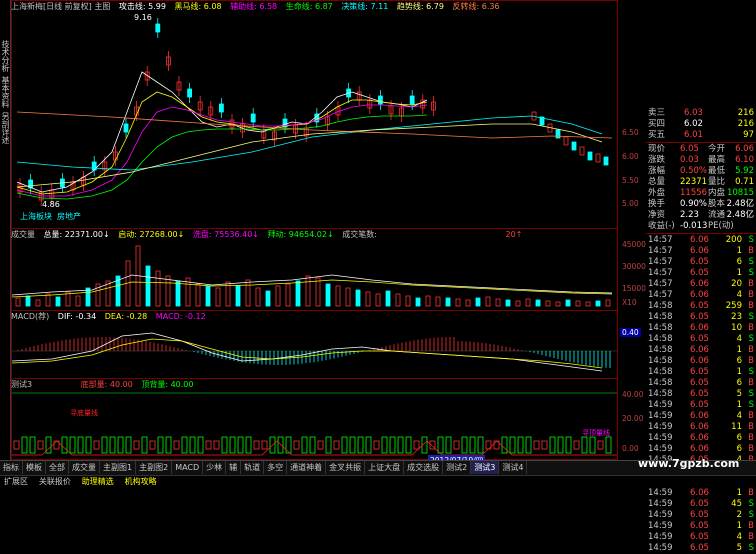  I want to click on indicator-tab: 模板, so click(34, 467).